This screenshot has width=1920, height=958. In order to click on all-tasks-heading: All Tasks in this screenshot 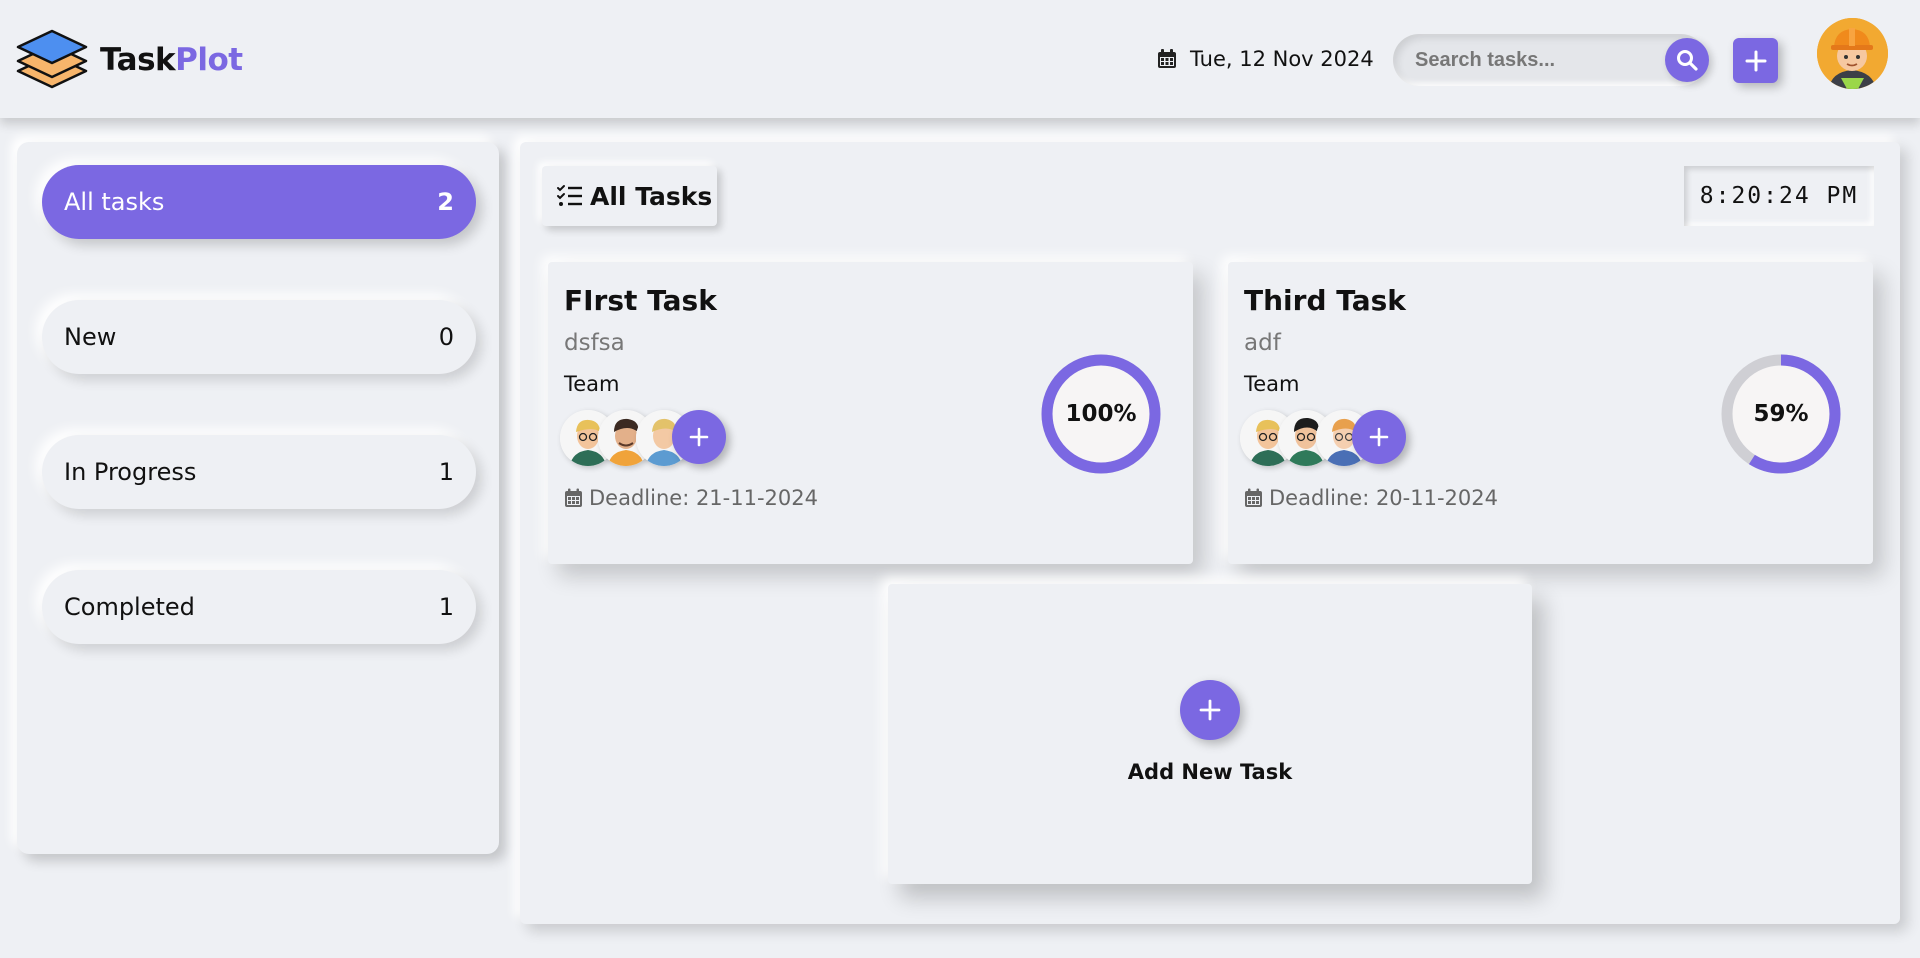, I will do `click(629, 196)`.